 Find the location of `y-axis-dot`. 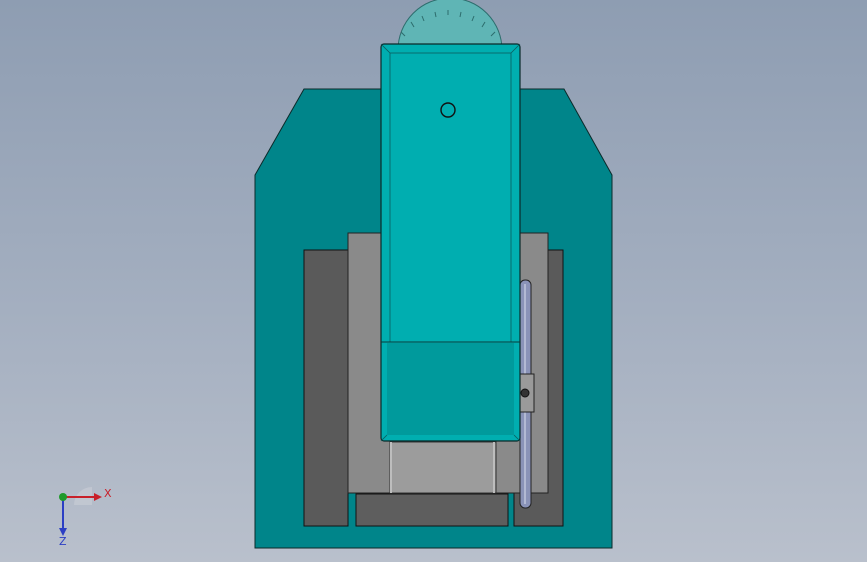

y-axis-dot is located at coordinates (63, 497).